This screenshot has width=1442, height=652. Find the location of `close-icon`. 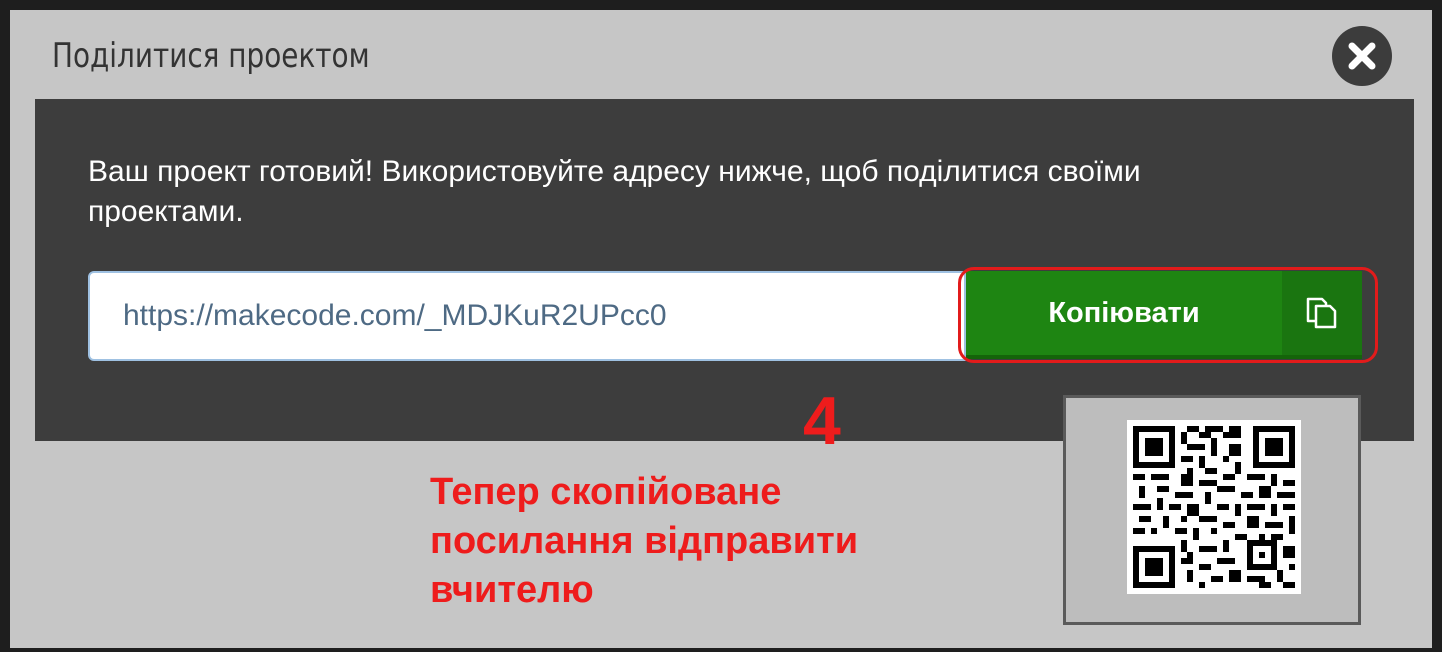

close-icon is located at coordinates (1362, 56).